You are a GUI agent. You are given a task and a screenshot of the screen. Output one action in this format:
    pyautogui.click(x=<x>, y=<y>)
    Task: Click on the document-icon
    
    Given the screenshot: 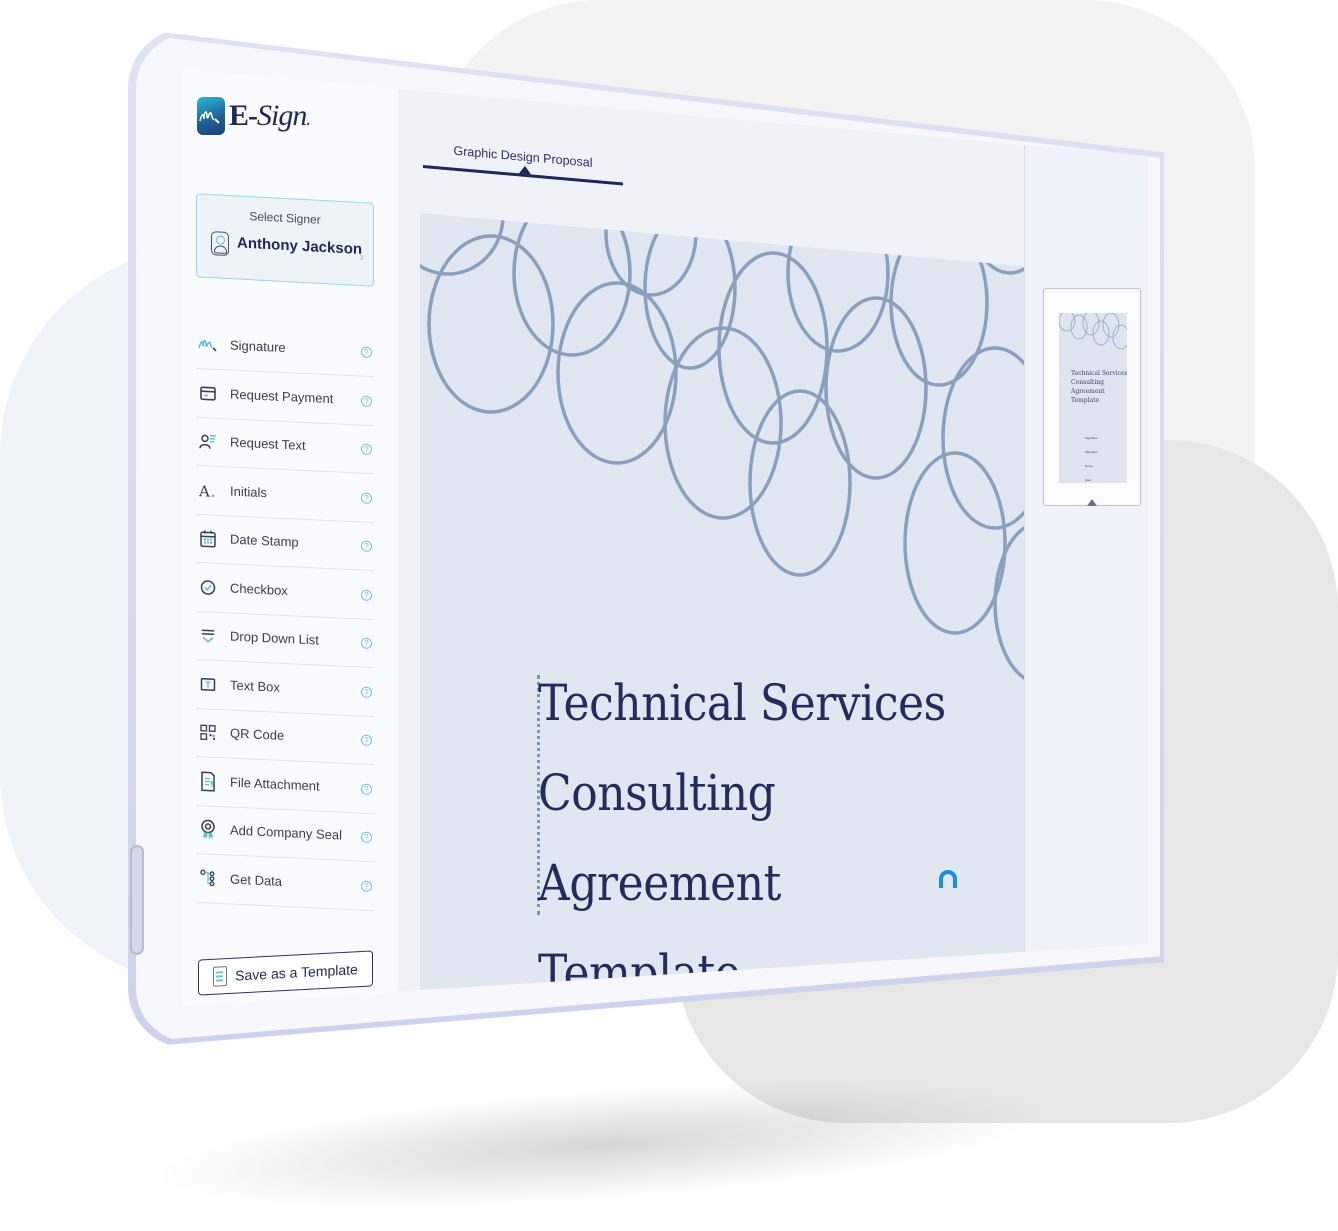 What is the action you would take?
    pyautogui.click(x=220, y=976)
    